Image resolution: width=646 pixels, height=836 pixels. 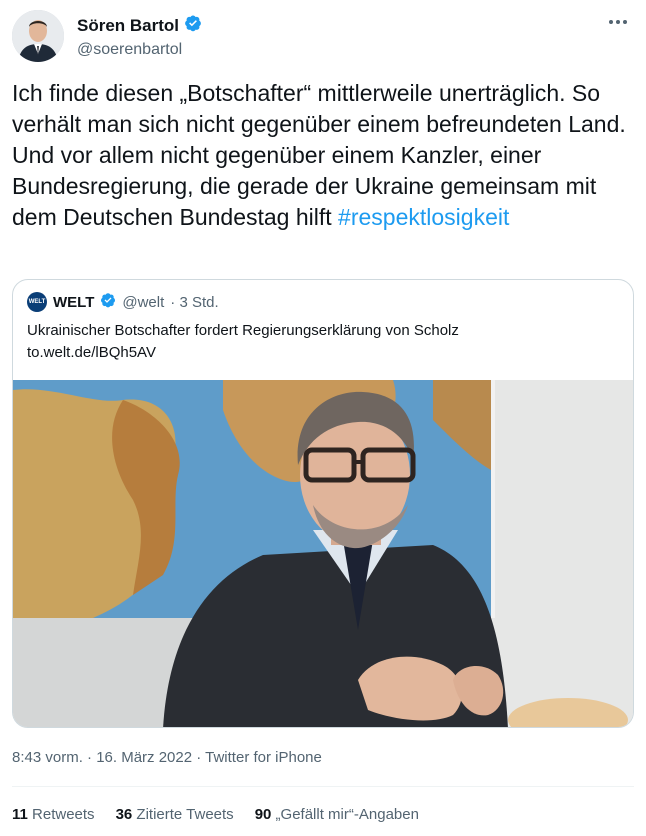 I want to click on author-name-row: Sören Bartol, so click(x=139, y=25).